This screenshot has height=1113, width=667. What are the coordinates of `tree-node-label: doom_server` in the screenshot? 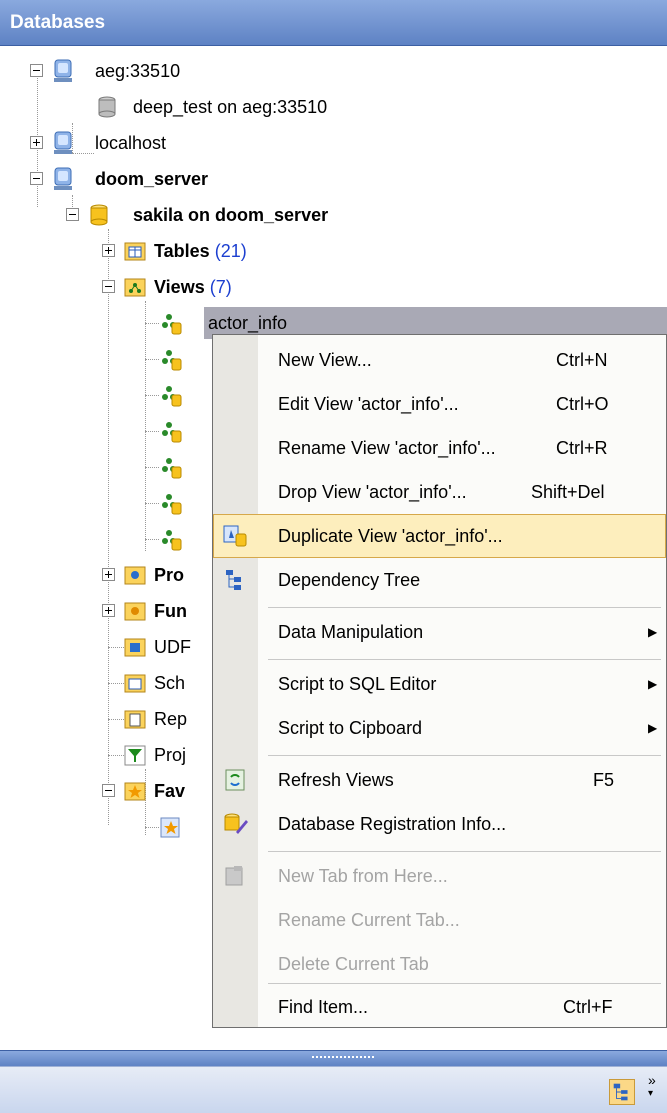 It's located at (152, 179).